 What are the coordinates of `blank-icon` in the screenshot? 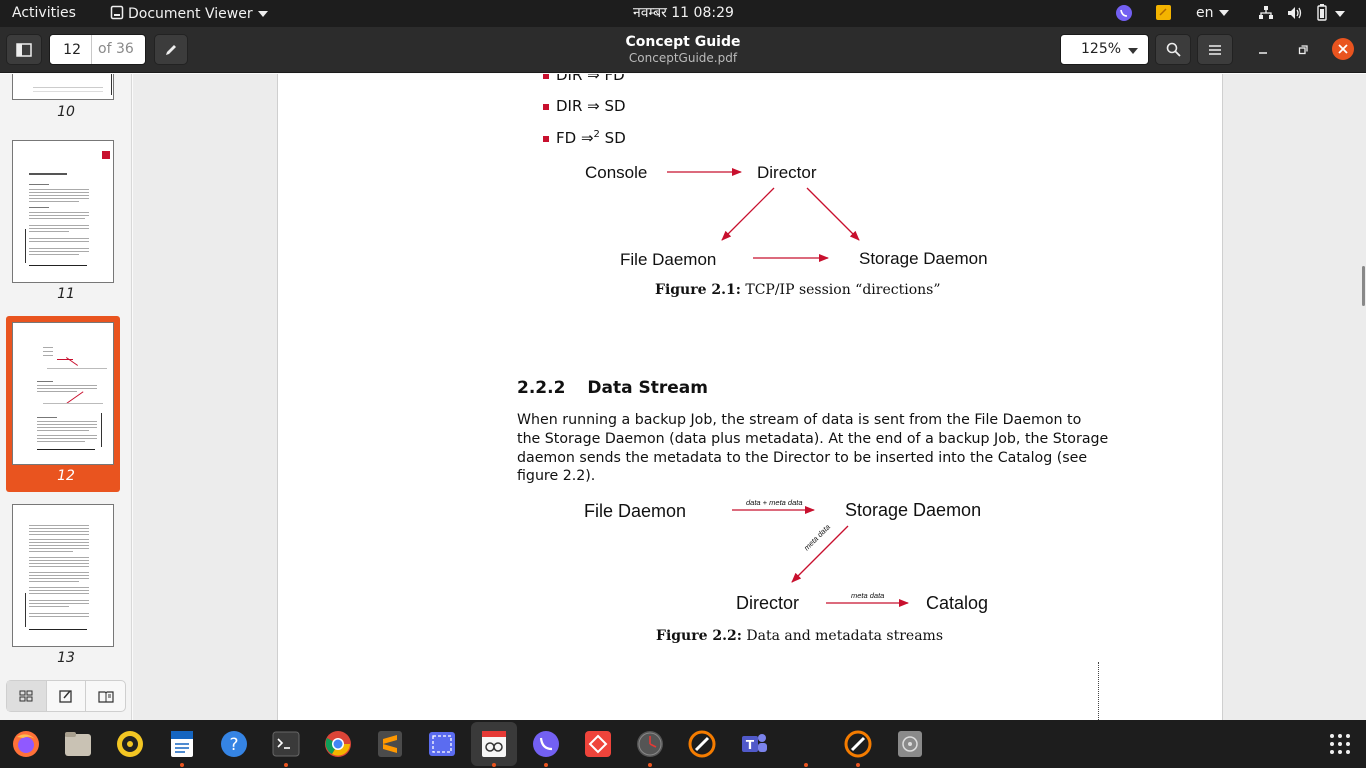 It's located at (806, 744).